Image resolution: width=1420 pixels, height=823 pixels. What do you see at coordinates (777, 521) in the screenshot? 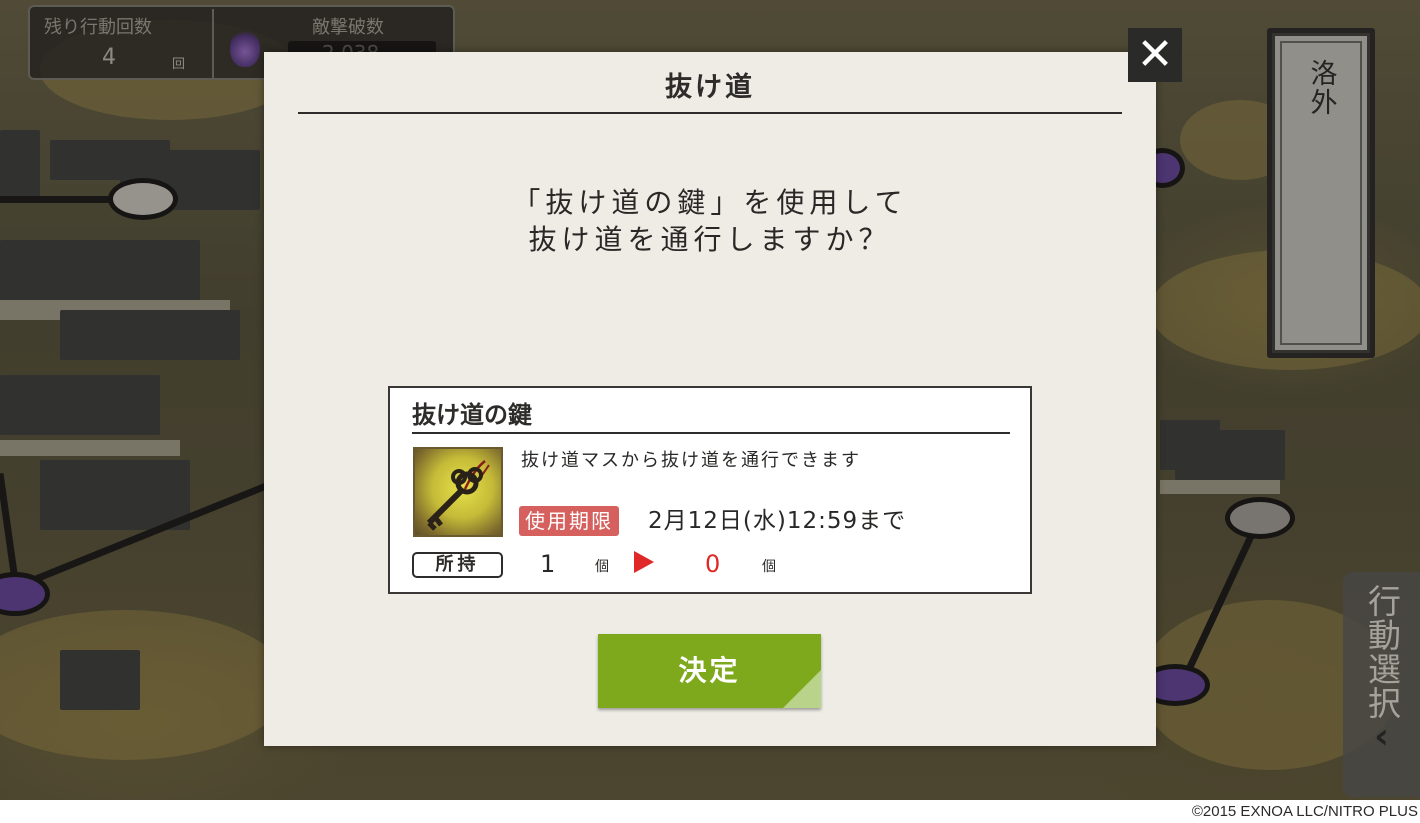
I see `expiry-value: 2月12日(水)12:59まで` at bounding box center [777, 521].